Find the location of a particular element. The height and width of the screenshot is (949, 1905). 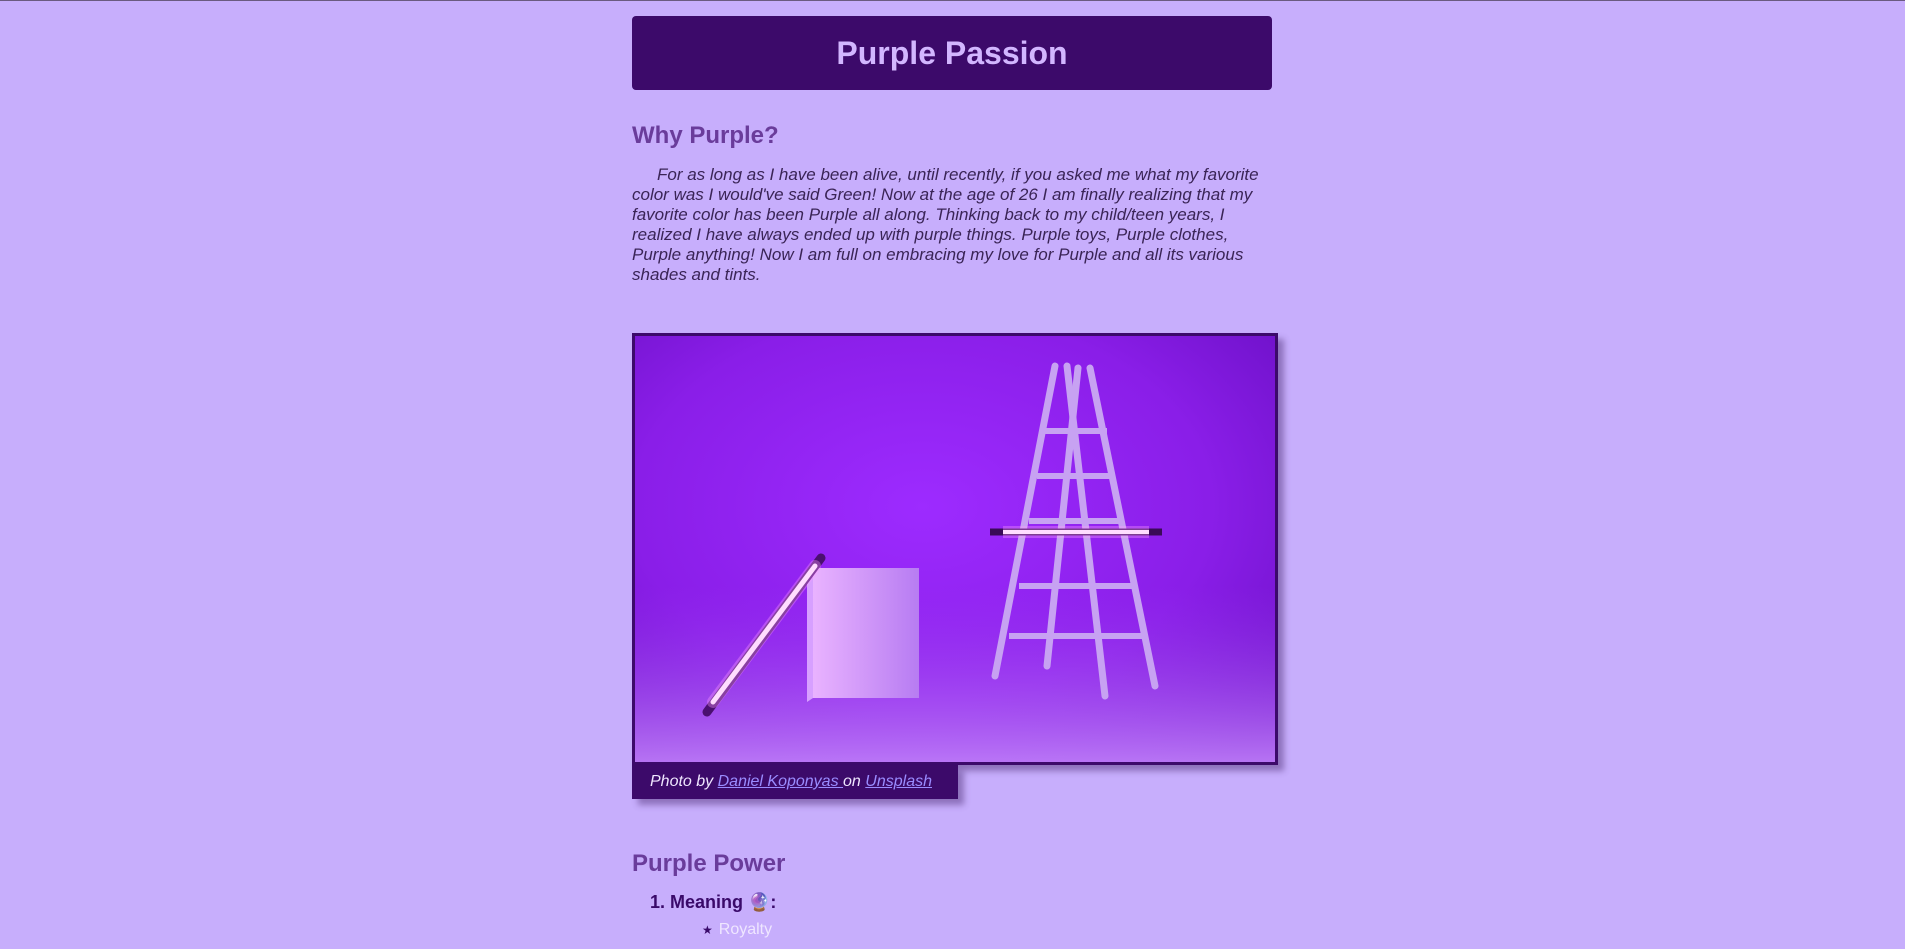

photo-caption: Photo by Daniel Koponyas on Unsplash is located at coordinates (795, 782).